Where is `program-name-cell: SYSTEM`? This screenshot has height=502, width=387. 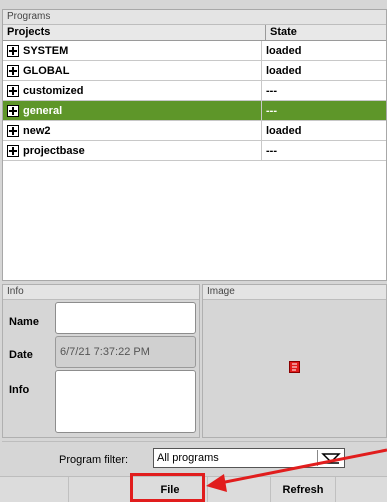
program-name-cell: SYSTEM is located at coordinates (132, 50).